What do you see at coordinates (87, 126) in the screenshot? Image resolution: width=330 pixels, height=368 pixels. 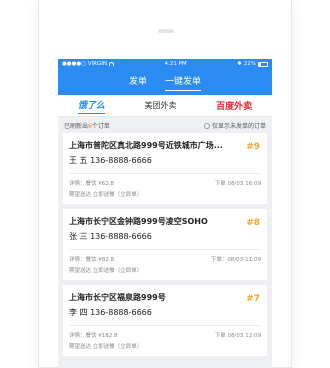 I see `refresh-summary: 已刷新出6个订单` at bounding box center [87, 126].